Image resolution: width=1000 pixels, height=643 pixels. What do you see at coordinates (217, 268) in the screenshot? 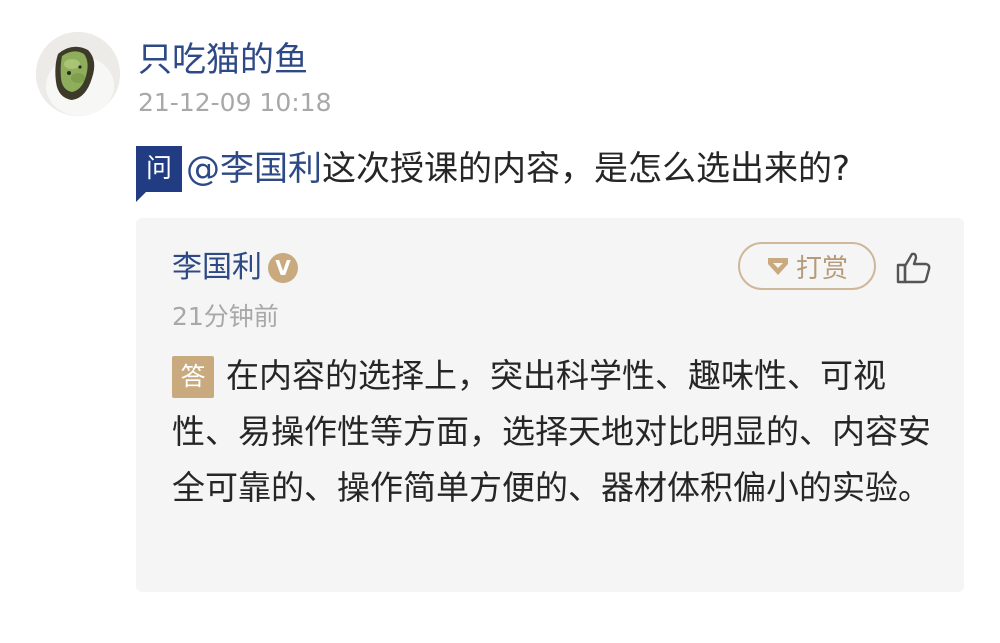
I see `answerer-name: 李国利` at bounding box center [217, 268].